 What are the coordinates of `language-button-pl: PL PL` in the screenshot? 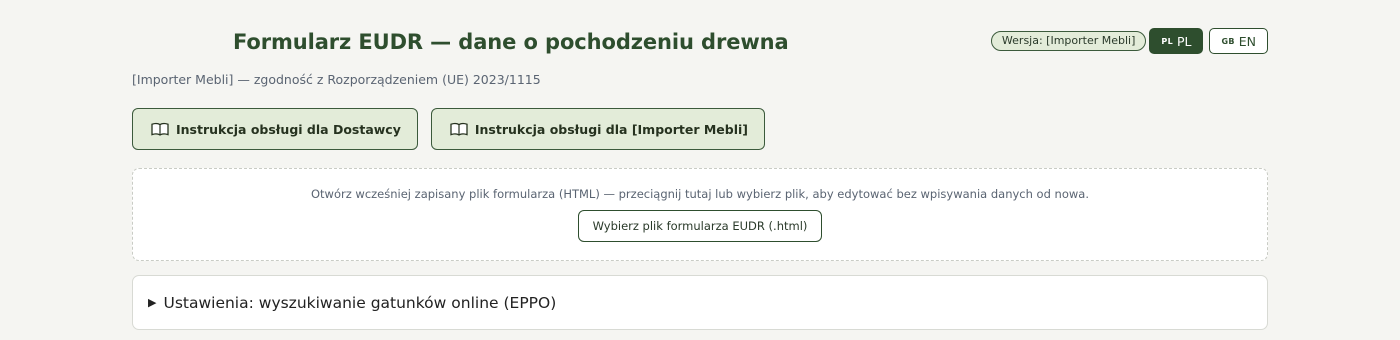 It's located at (1176, 41).